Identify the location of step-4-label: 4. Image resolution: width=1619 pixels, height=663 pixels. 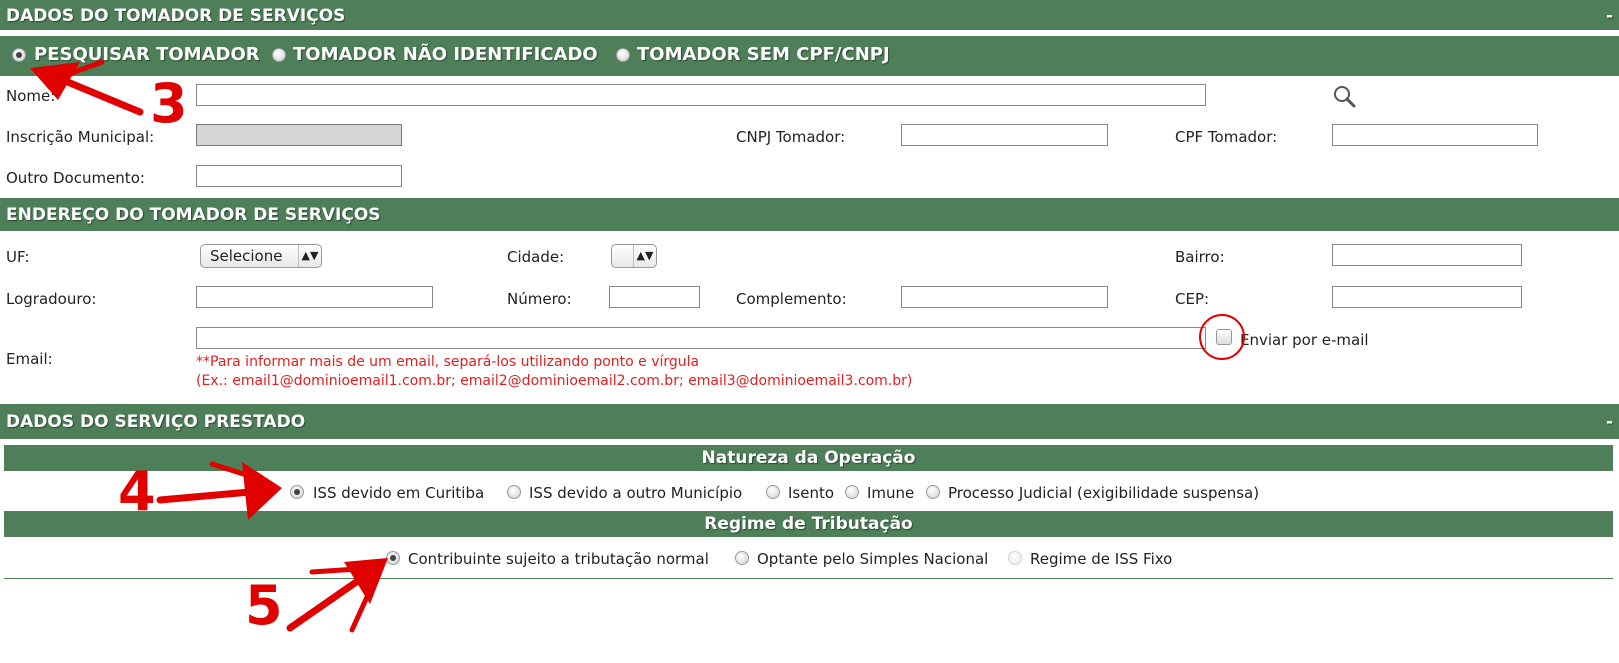
(137, 491).